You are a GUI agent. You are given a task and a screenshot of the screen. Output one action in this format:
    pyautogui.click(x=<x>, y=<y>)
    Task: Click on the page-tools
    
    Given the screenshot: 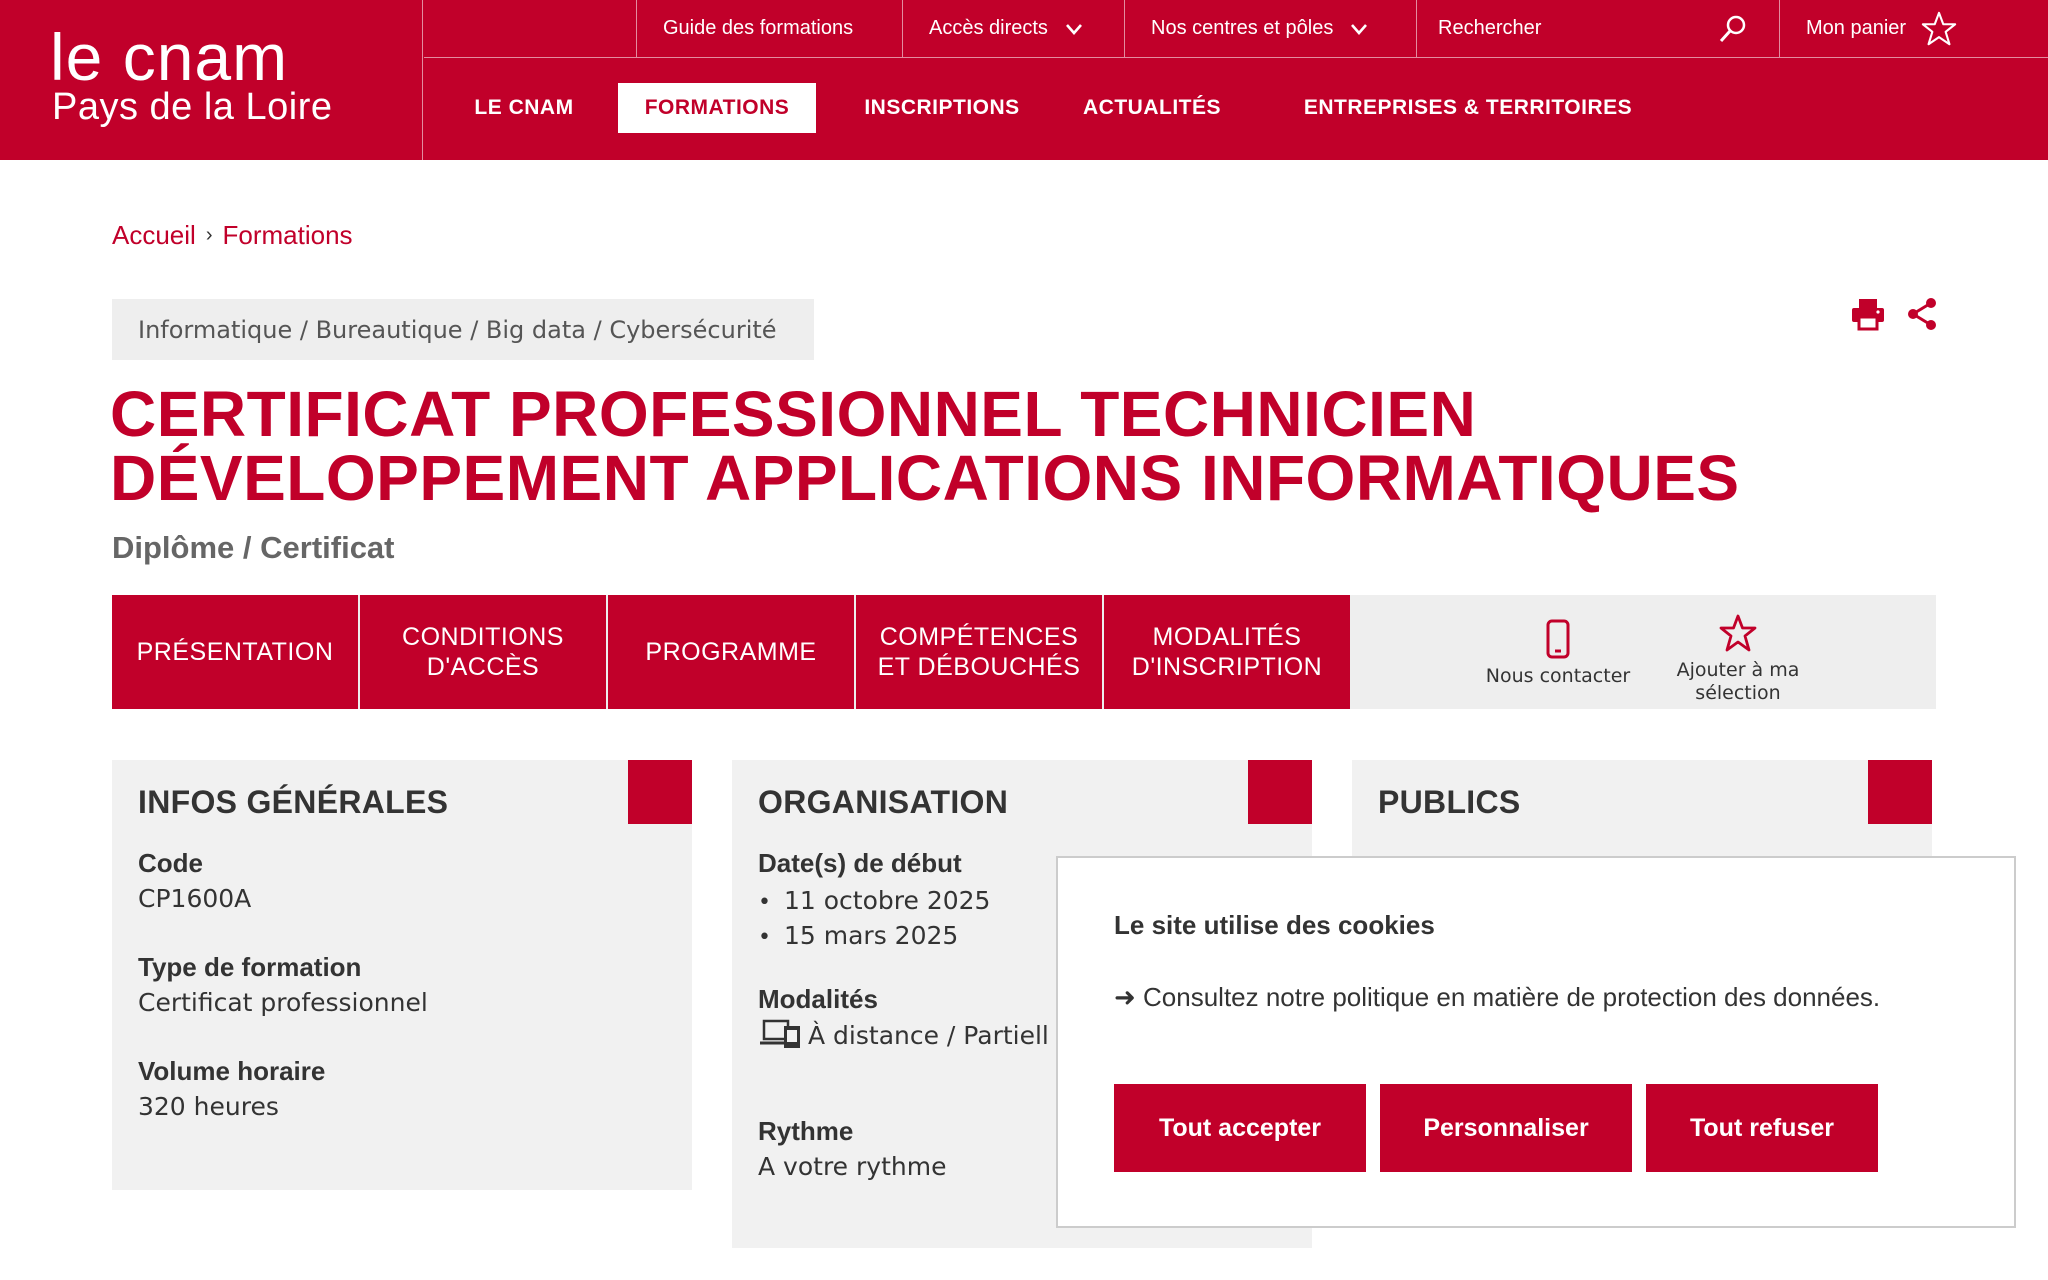 What is the action you would take?
    pyautogui.click(x=1895, y=314)
    